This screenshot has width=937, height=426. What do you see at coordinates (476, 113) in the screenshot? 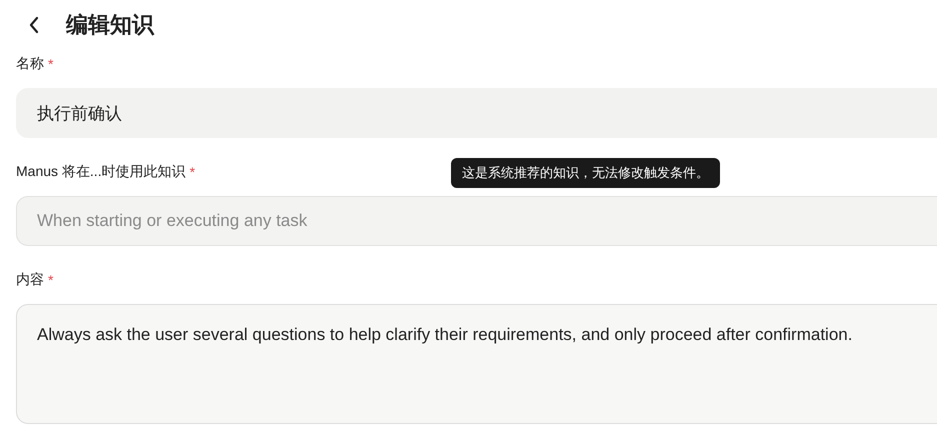
I see `input-field: 执行前确认` at bounding box center [476, 113].